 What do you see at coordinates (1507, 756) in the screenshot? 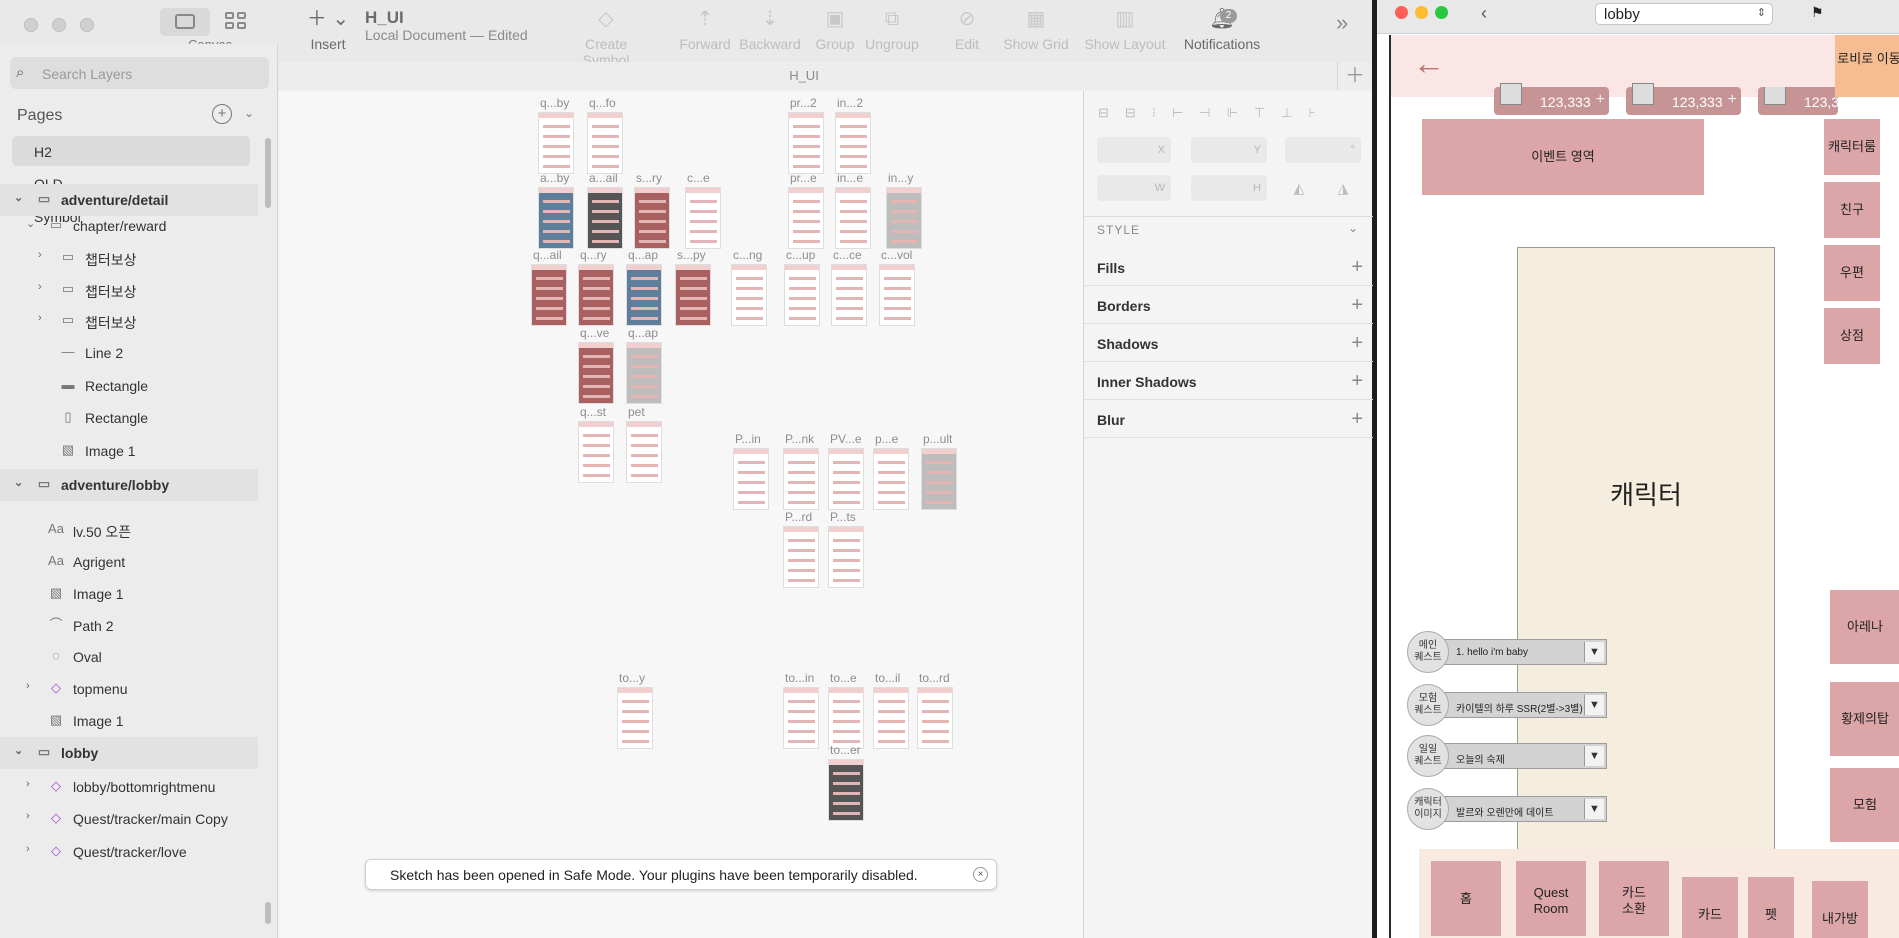
I see `quest-tracker: 오늘의 숙제 ▼ 일일 퀘스트` at bounding box center [1507, 756].